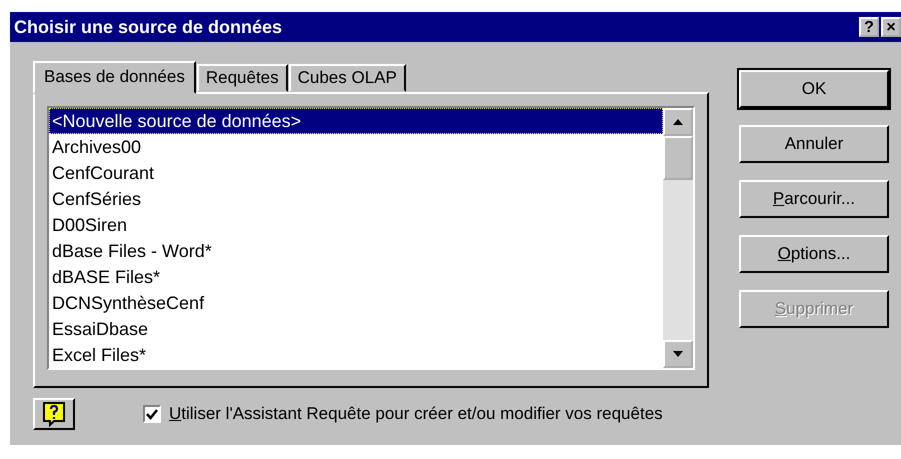 This screenshot has height=459, width=901. What do you see at coordinates (356, 277) in the screenshot?
I see `list-item: dBASE Files*` at bounding box center [356, 277].